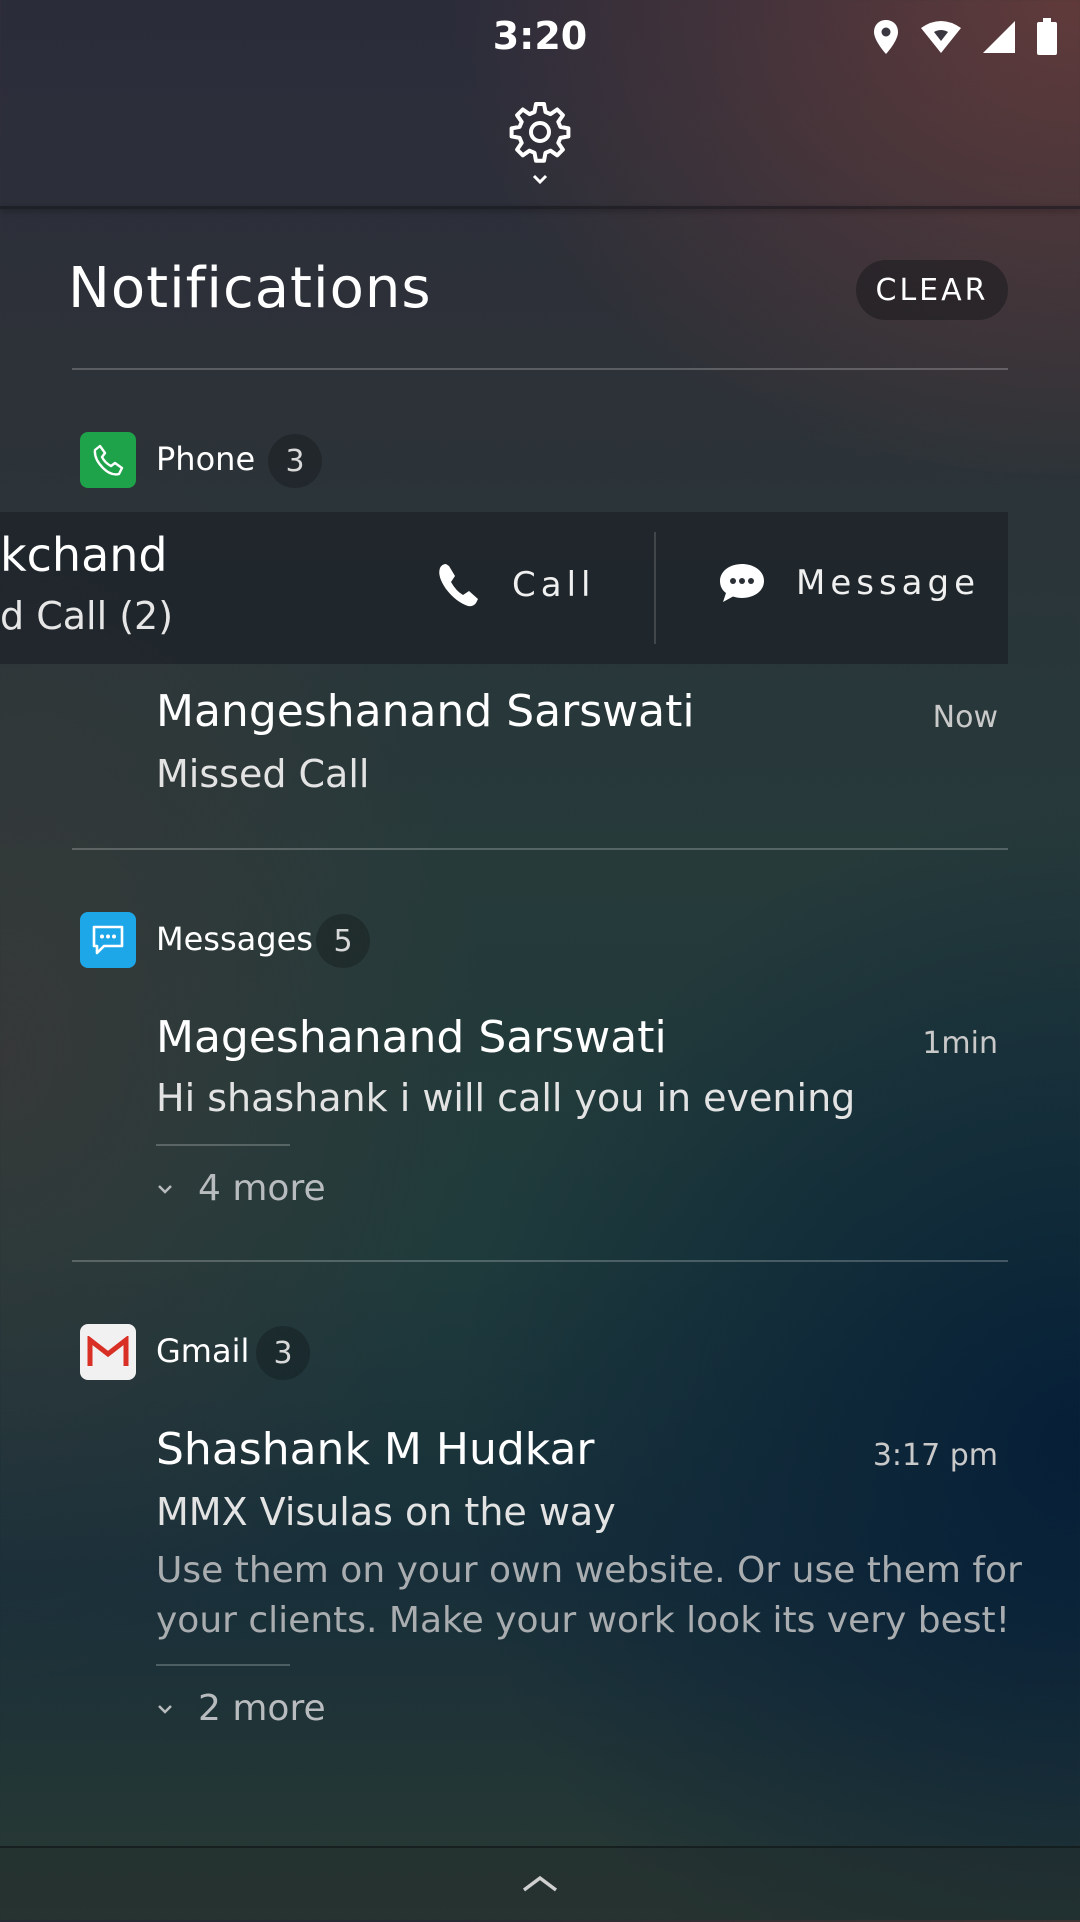 The image size is (1080, 1922). What do you see at coordinates (343, 941) in the screenshot?
I see `messages-count-badge: 5` at bounding box center [343, 941].